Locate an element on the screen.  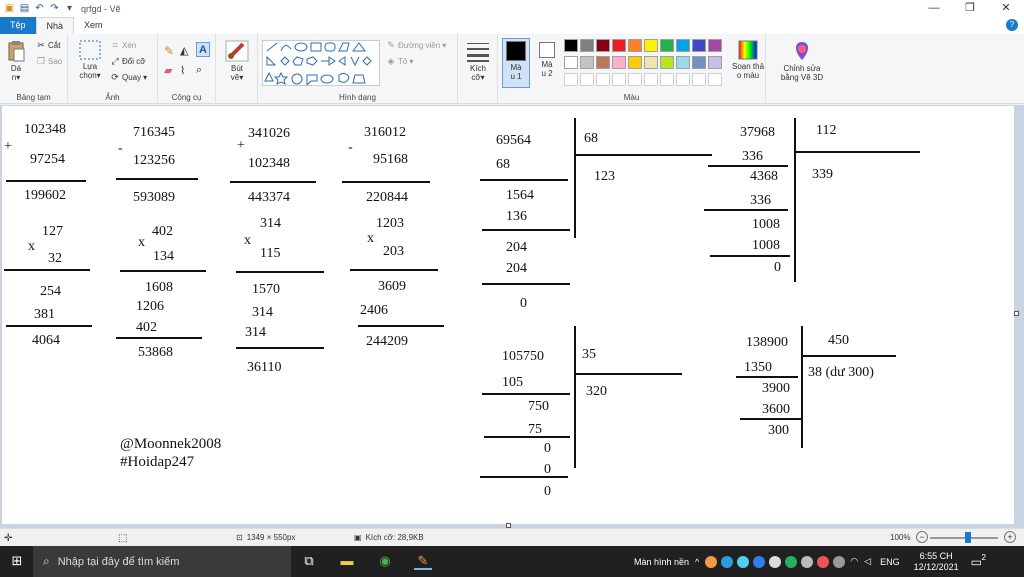
text-icon: A is located at coordinates (203, 49).